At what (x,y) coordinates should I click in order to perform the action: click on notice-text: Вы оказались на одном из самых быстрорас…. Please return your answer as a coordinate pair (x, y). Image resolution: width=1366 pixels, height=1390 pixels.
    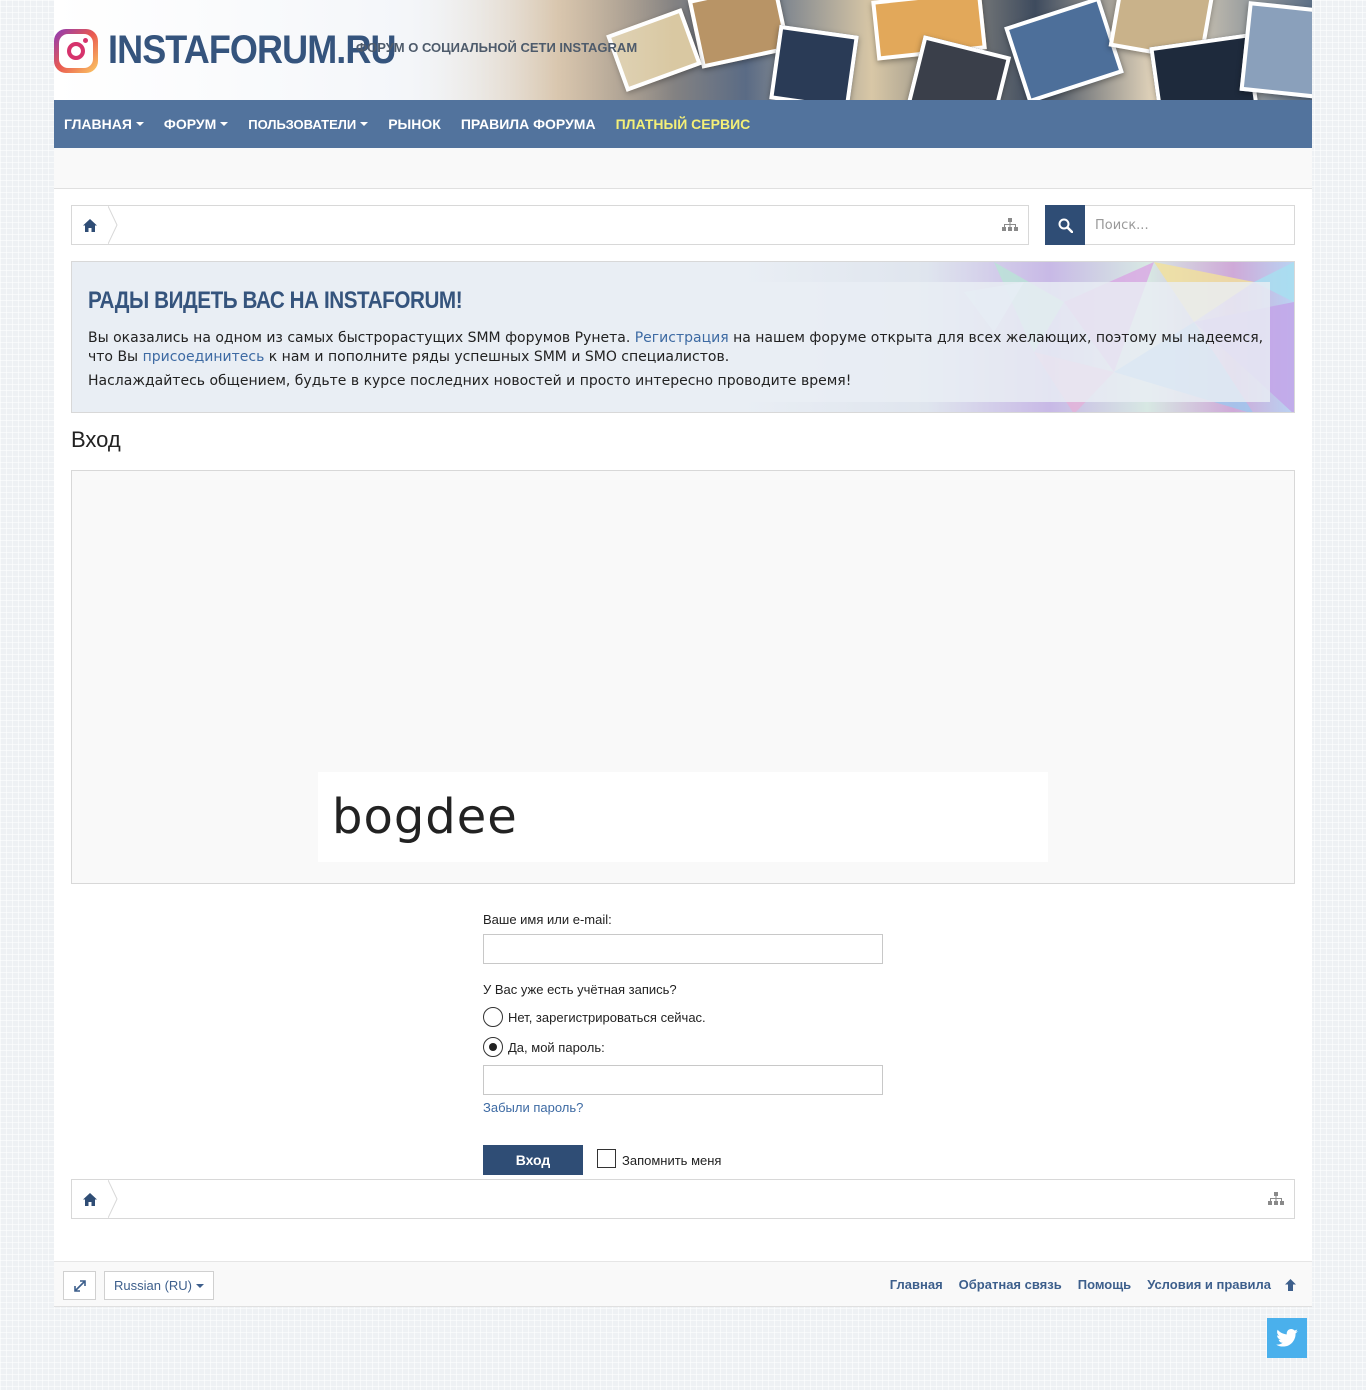
    Looking at the image, I should click on (676, 360).